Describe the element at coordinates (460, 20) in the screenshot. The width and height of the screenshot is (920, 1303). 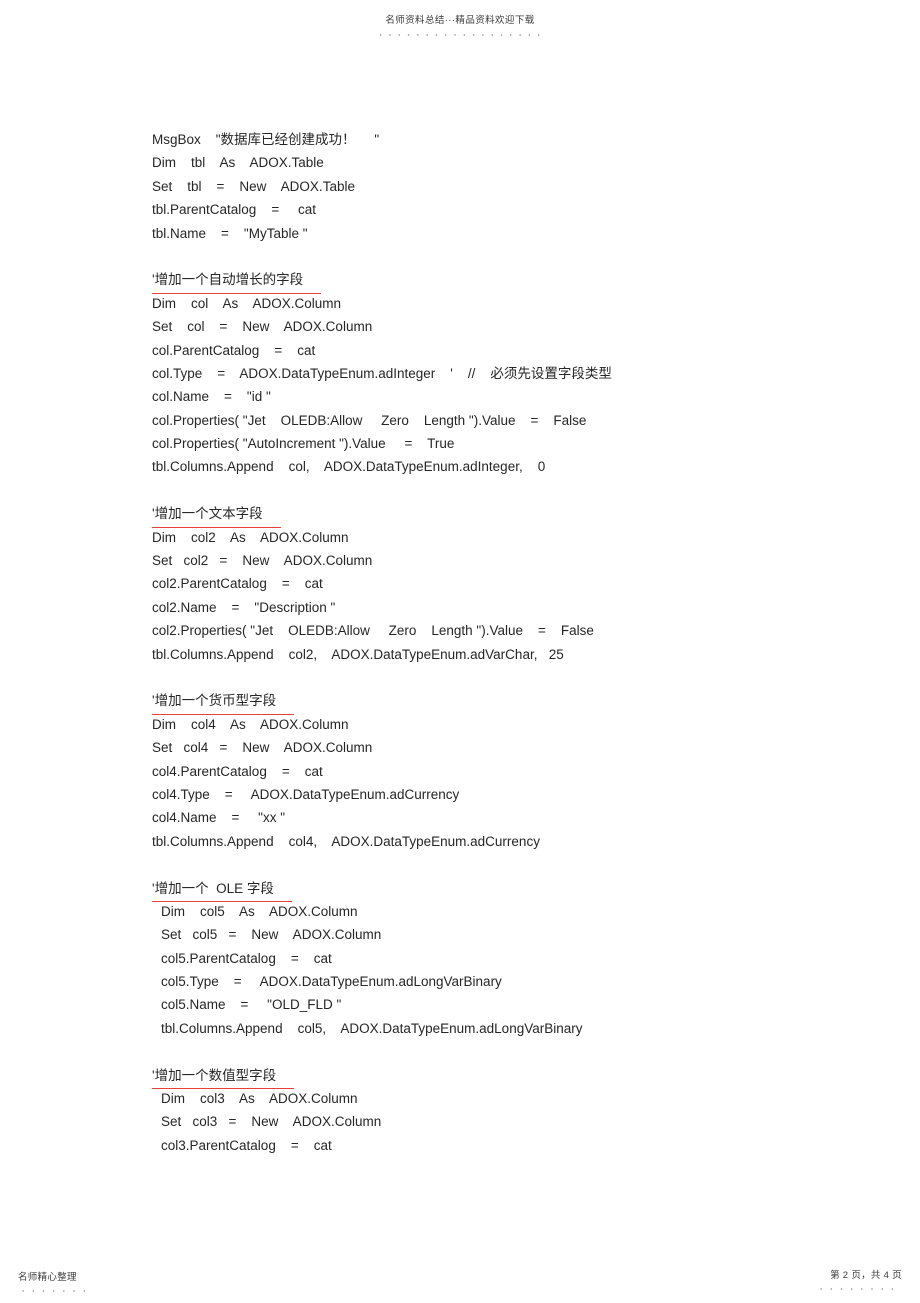
I see `header-watermark-text: 名师资料总结···精品资料欢迎下载` at that location.